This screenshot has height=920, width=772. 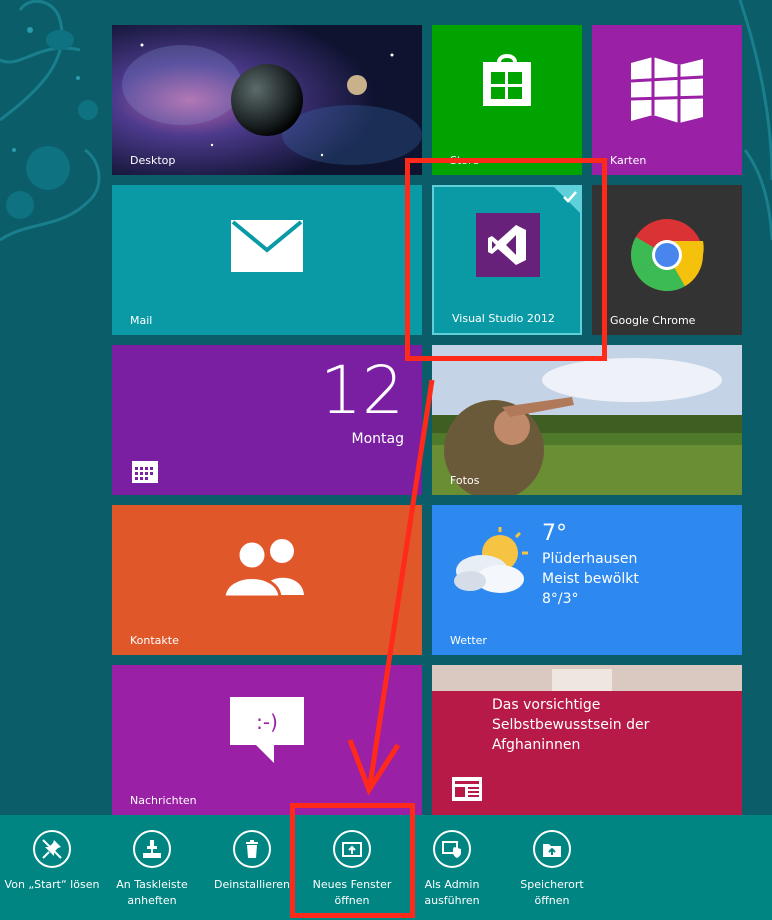 I want to click on tile-mail: Mail, so click(x=267, y=260).